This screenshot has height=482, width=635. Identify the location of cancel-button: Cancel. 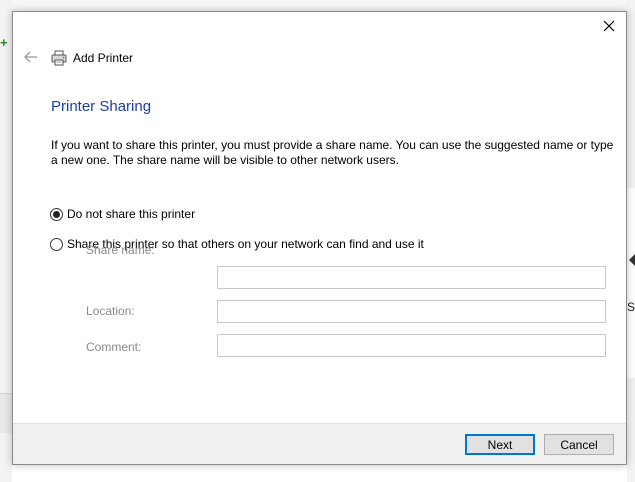
(579, 444).